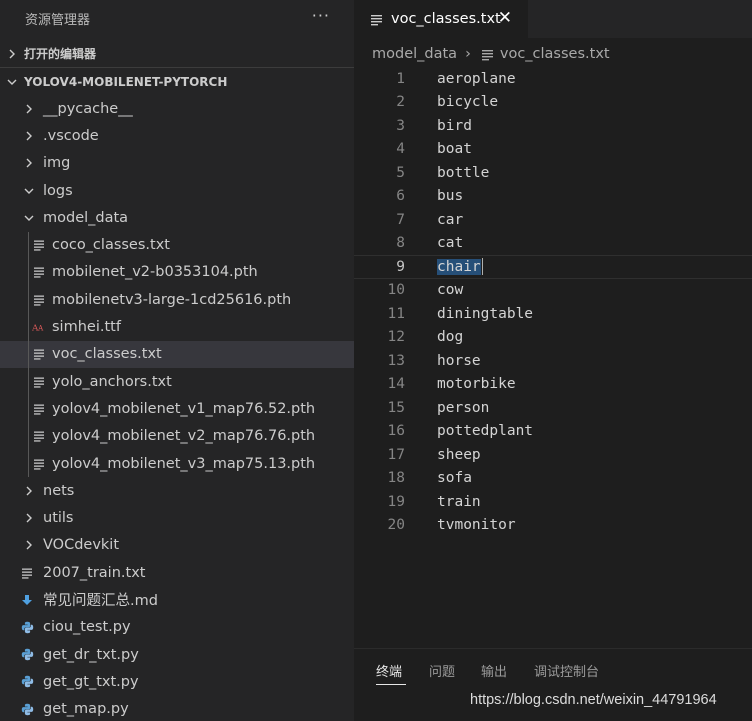  What do you see at coordinates (396, 360) in the screenshot?
I see `line-number: 13` at bounding box center [396, 360].